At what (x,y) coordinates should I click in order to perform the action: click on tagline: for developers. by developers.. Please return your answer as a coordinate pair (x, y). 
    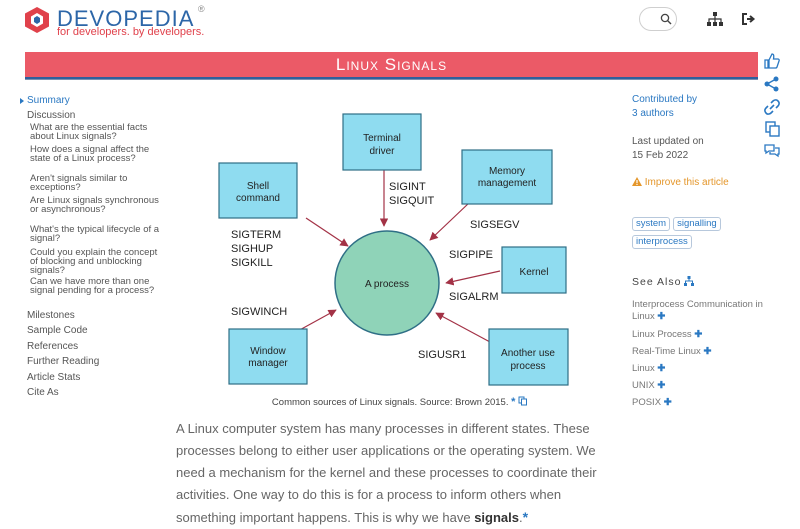
    Looking at the image, I should click on (131, 32).